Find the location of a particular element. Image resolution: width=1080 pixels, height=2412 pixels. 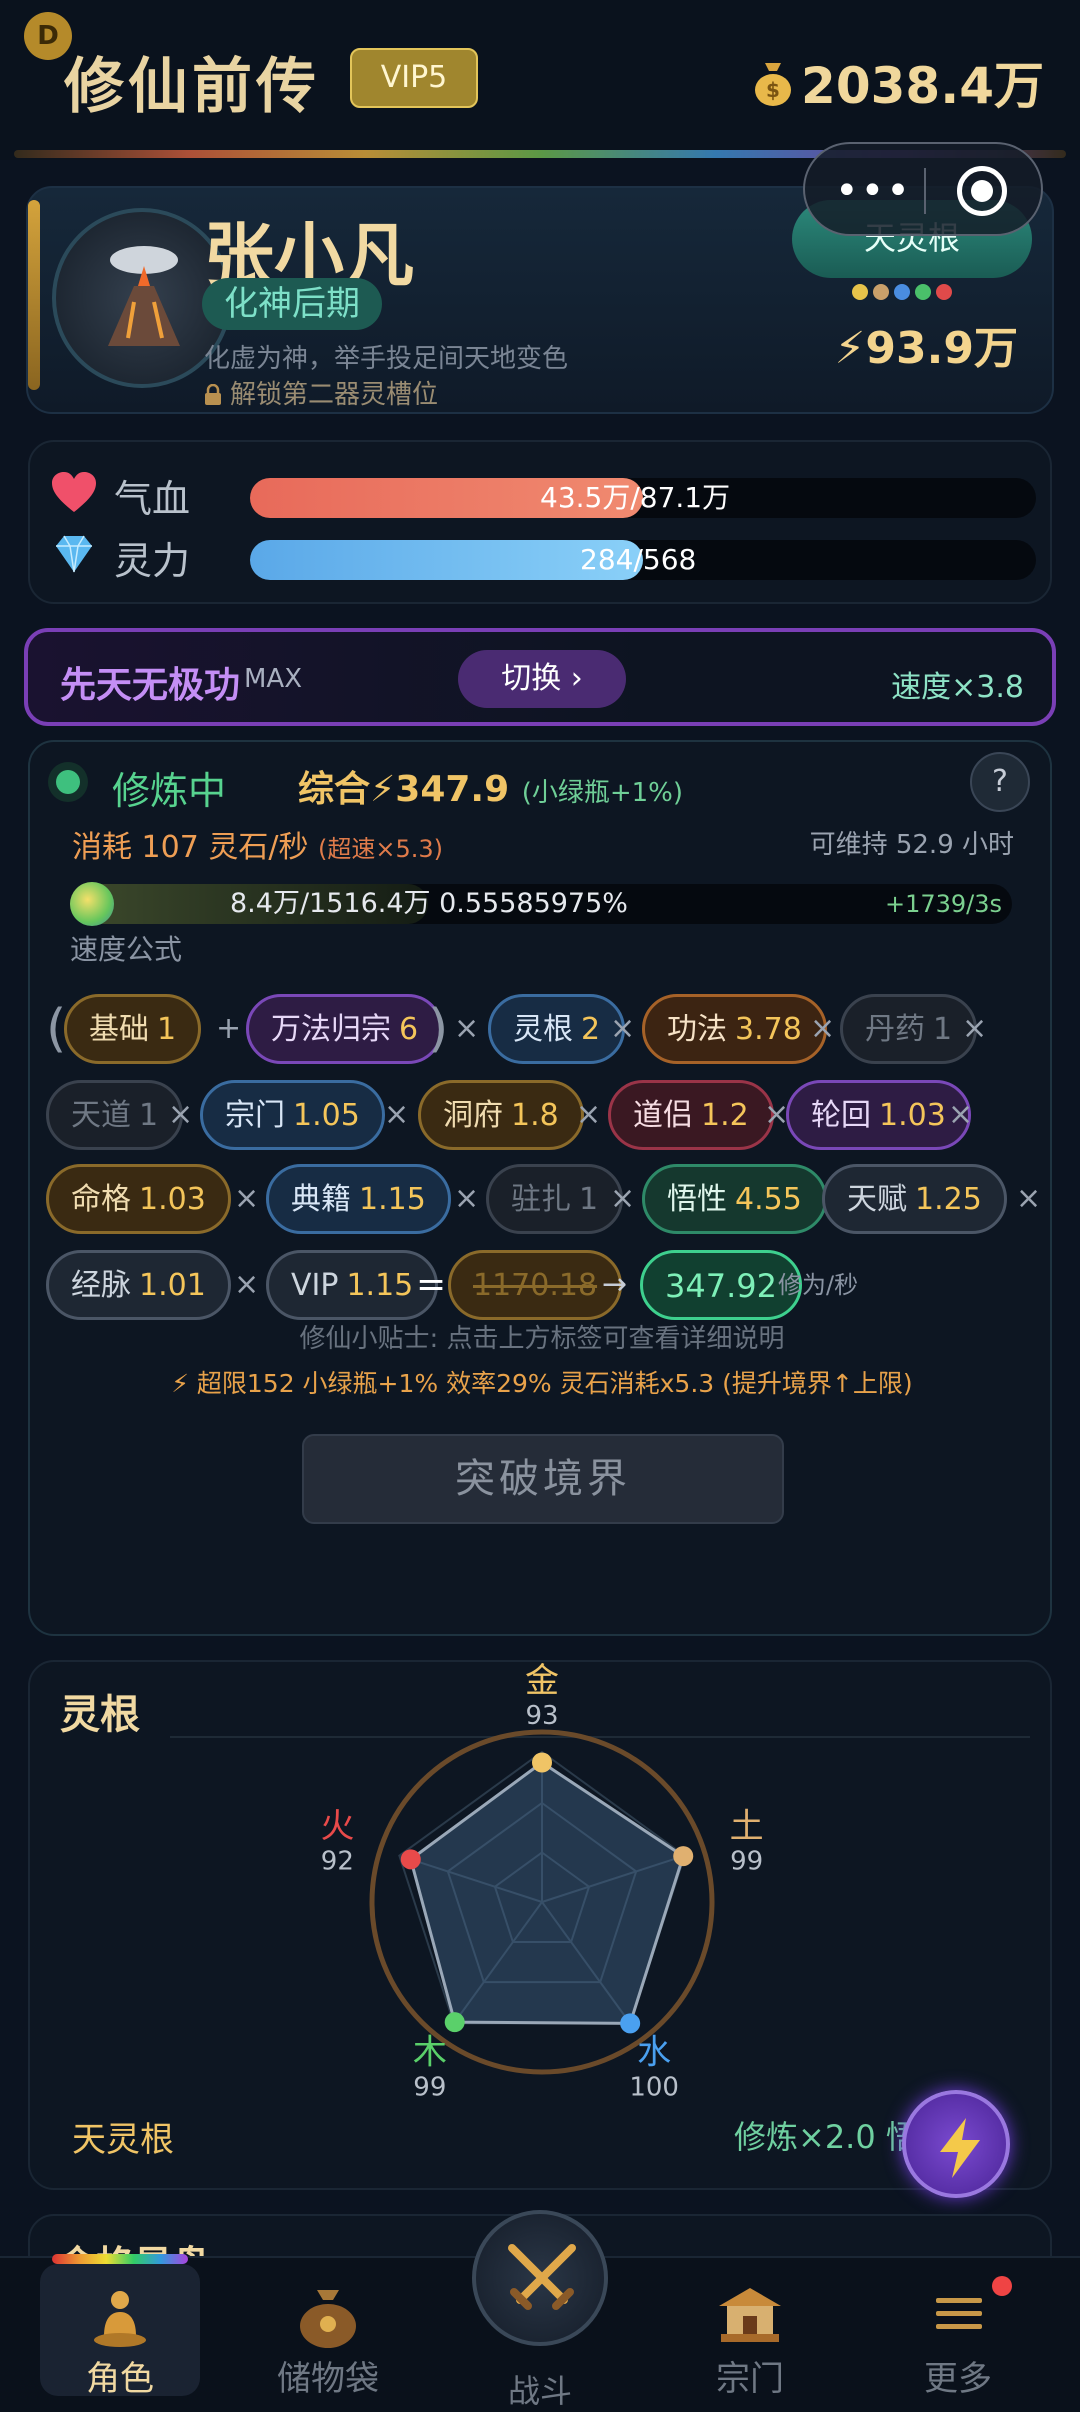

composite-speed: 综合⚡347.9 (小绿瓶+1%) is located at coordinates (490, 786).